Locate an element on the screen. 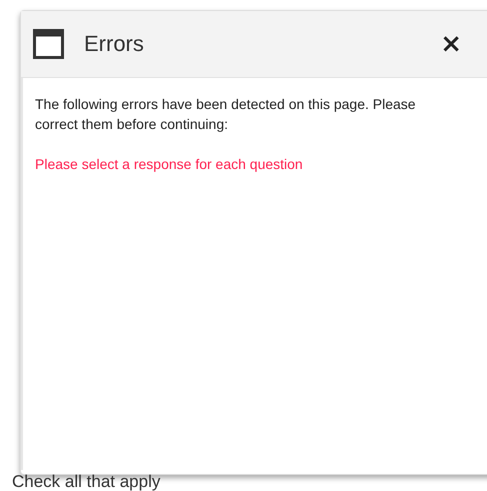 The width and height of the screenshot is (487, 491). window-icon is located at coordinates (48, 44).